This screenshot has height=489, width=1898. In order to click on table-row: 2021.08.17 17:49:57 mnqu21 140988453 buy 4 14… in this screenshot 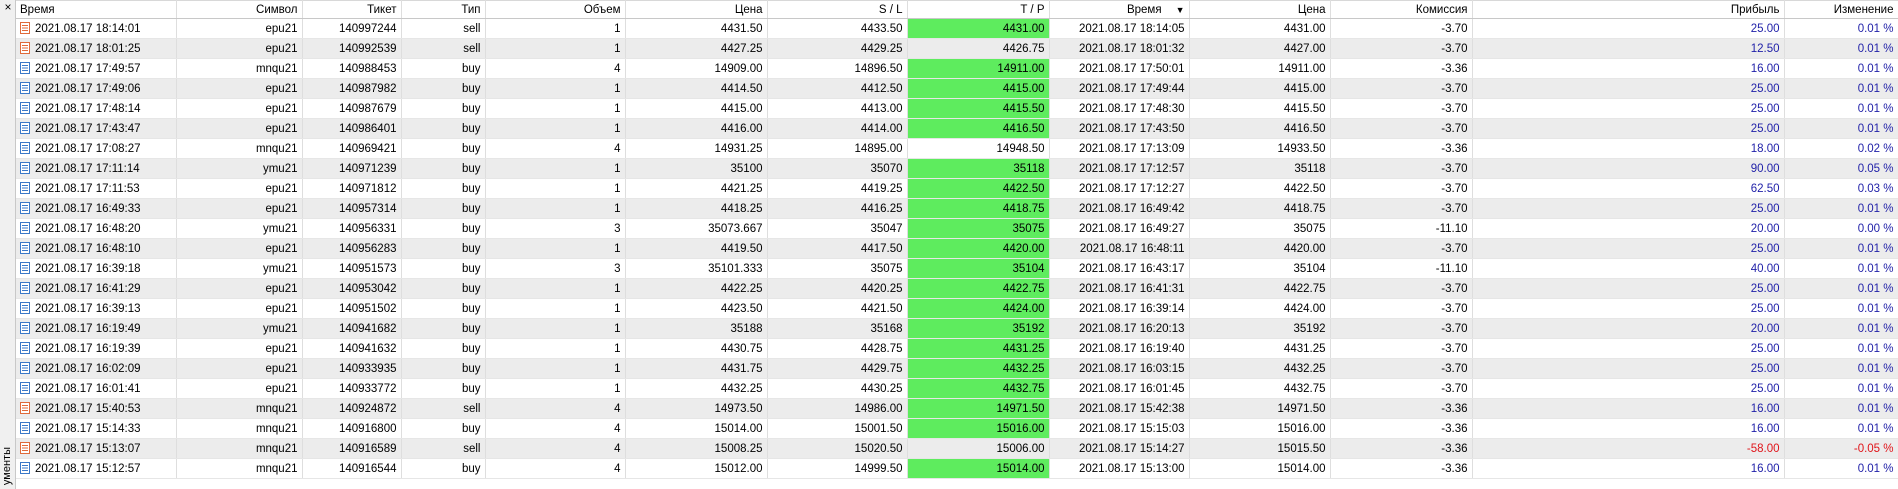, I will do `click(957, 68)`.